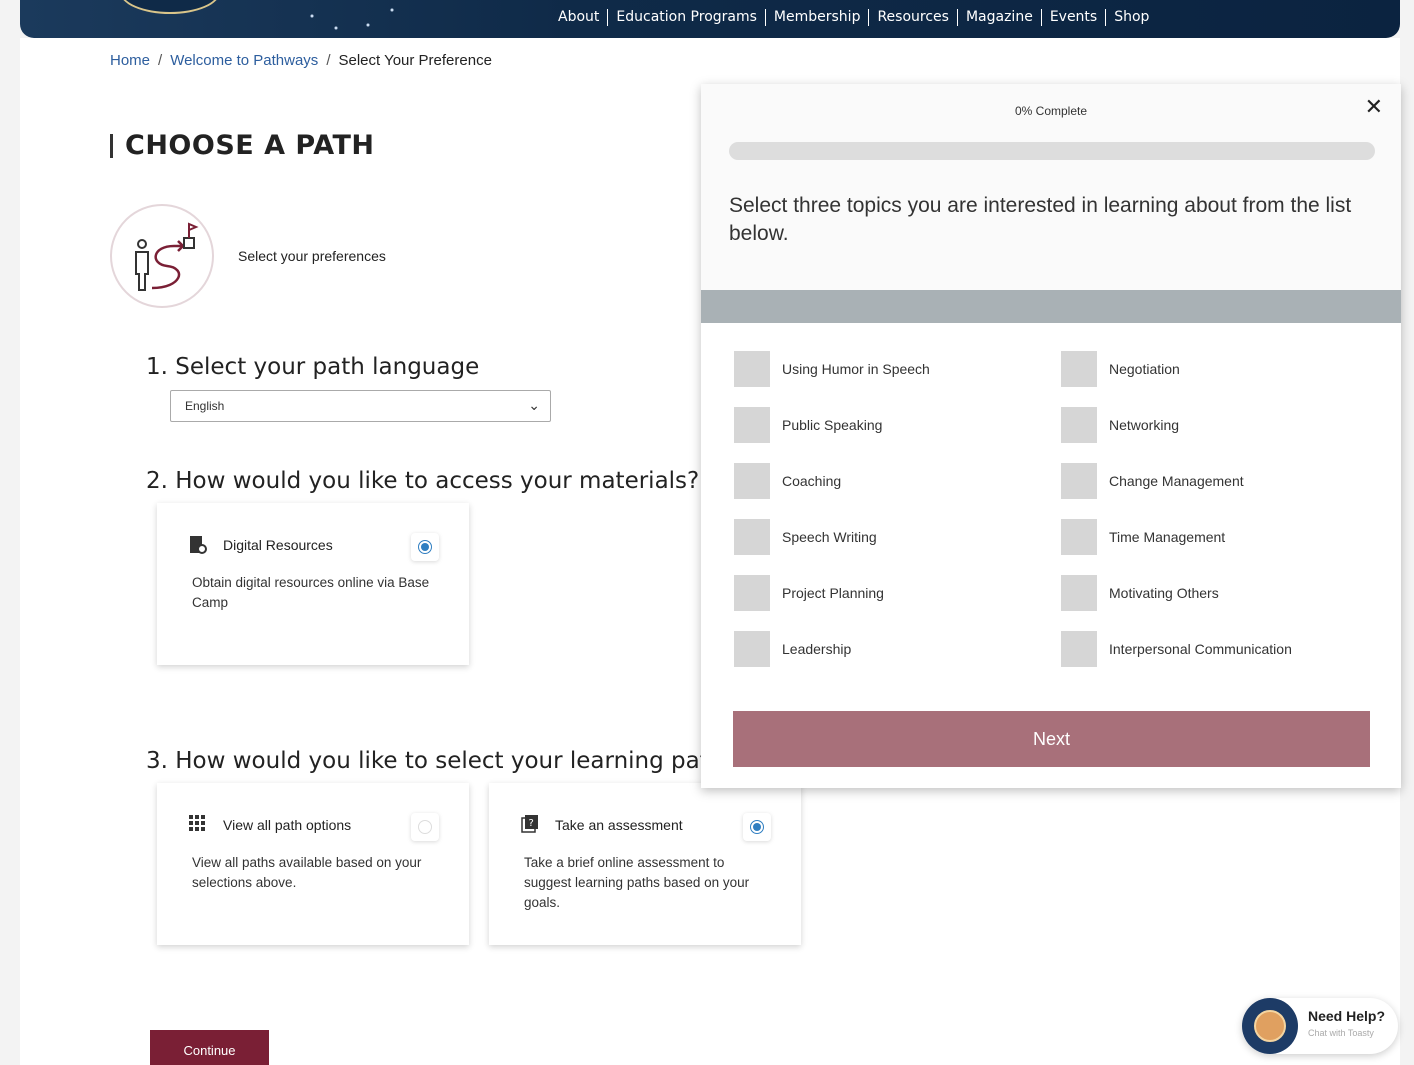 The image size is (1414, 1065). Describe the element at coordinates (818, 17) in the screenshot. I see `nav-membership: Membership` at that location.